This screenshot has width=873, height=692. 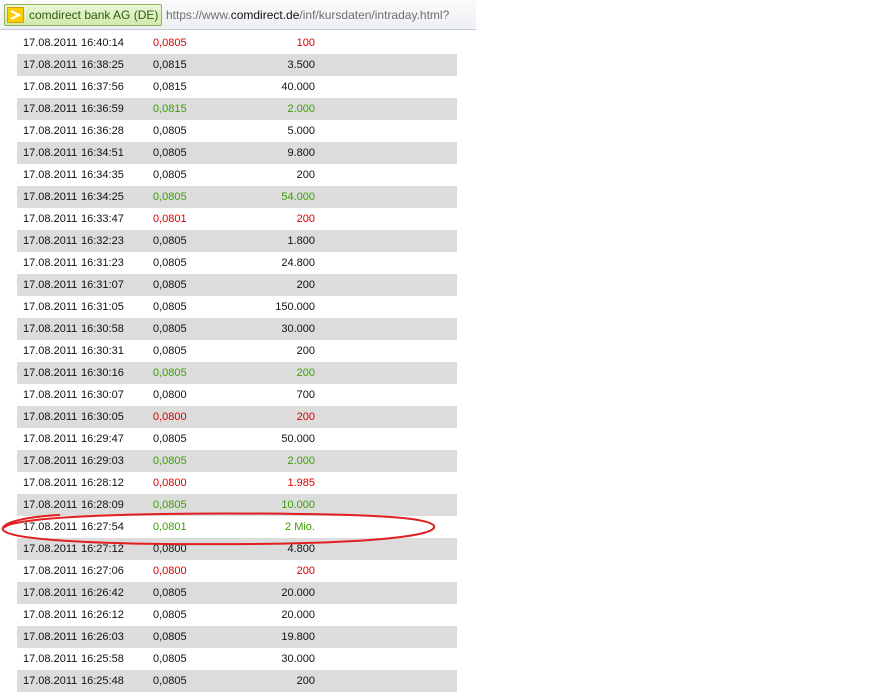 I want to click on time-cell: 16:26:42, so click(x=117, y=593).